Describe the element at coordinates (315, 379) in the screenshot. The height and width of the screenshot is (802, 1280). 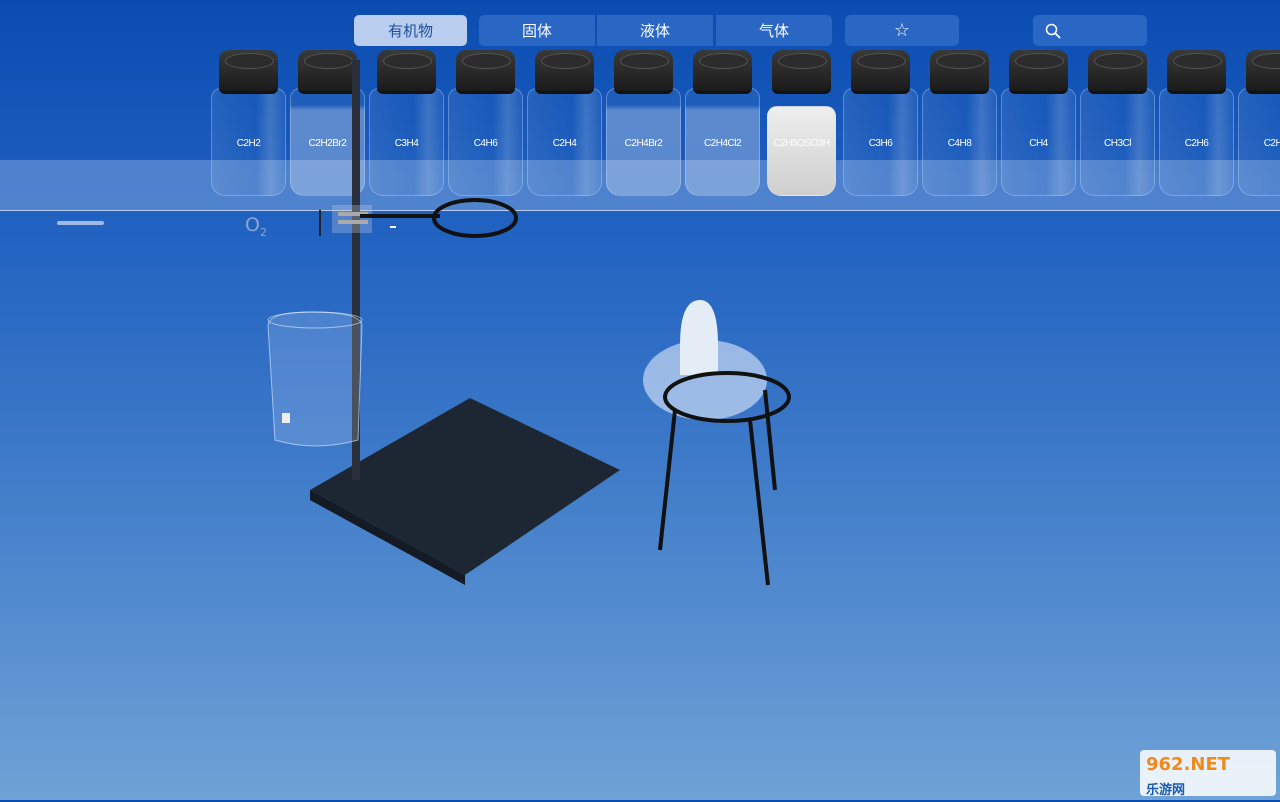
I see `beaker` at that location.